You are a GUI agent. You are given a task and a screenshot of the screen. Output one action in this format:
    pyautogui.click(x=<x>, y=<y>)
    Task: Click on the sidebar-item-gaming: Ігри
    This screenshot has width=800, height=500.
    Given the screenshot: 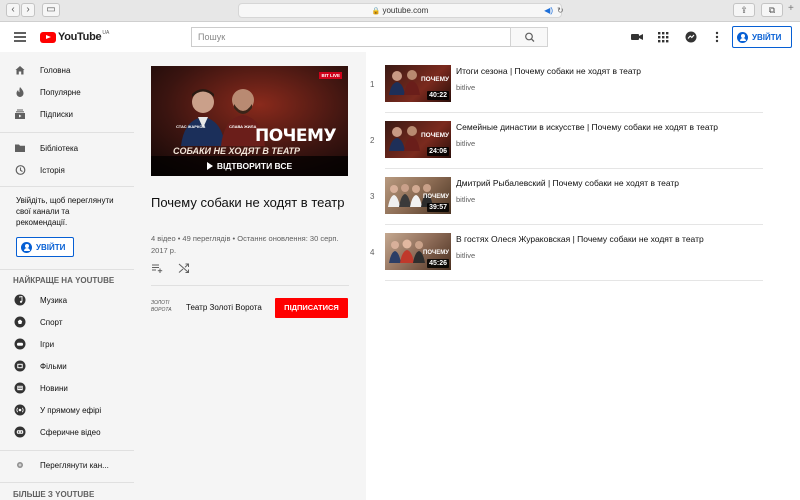 What is the action you would take?
    pyautogui.click(x=67, y=344)
    